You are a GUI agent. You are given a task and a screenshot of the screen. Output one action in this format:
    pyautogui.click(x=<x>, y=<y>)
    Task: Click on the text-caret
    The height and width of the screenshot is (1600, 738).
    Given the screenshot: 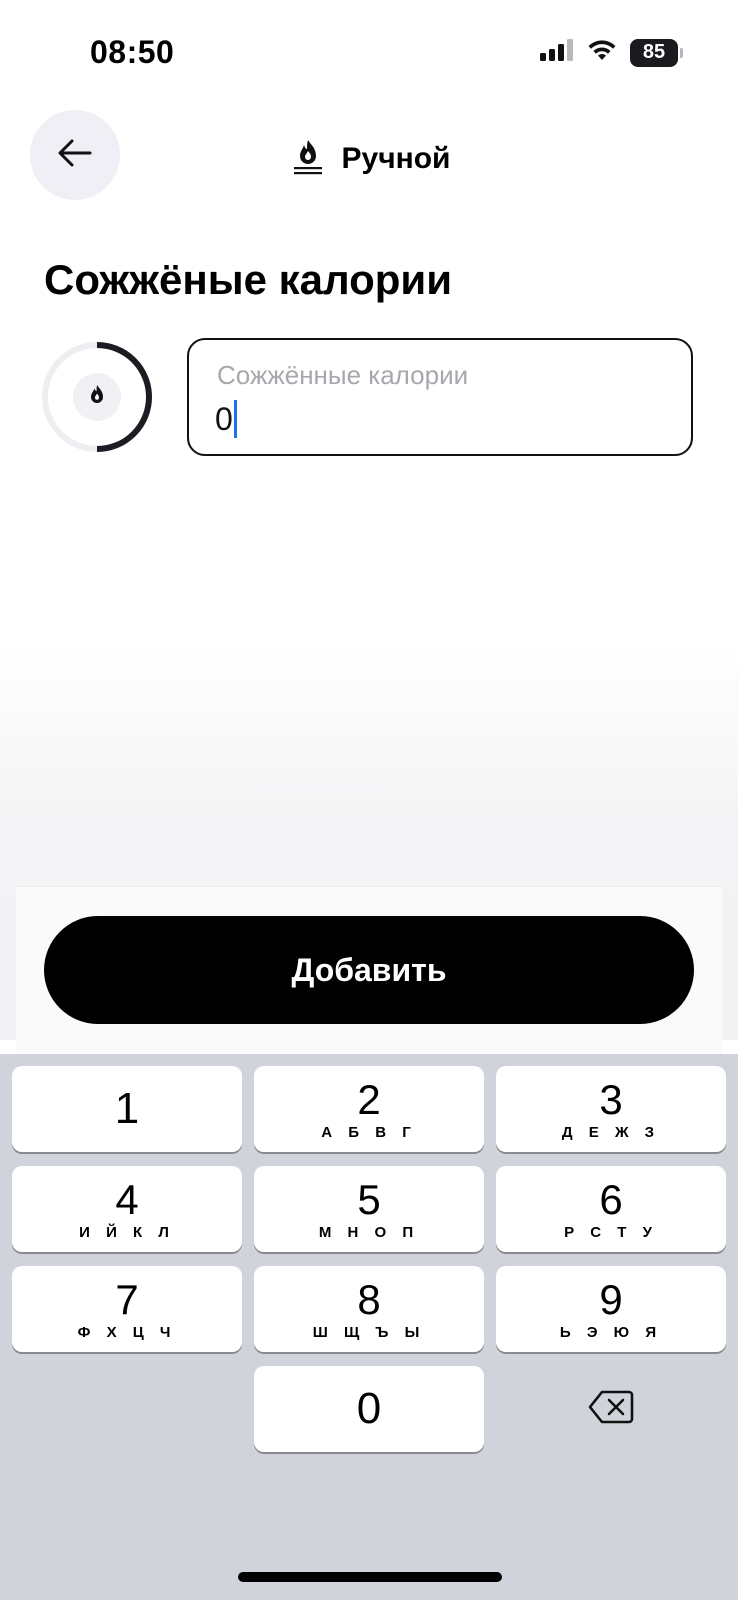 What is the action you would take?
    pyautogui.click(x=235, y=419)
    